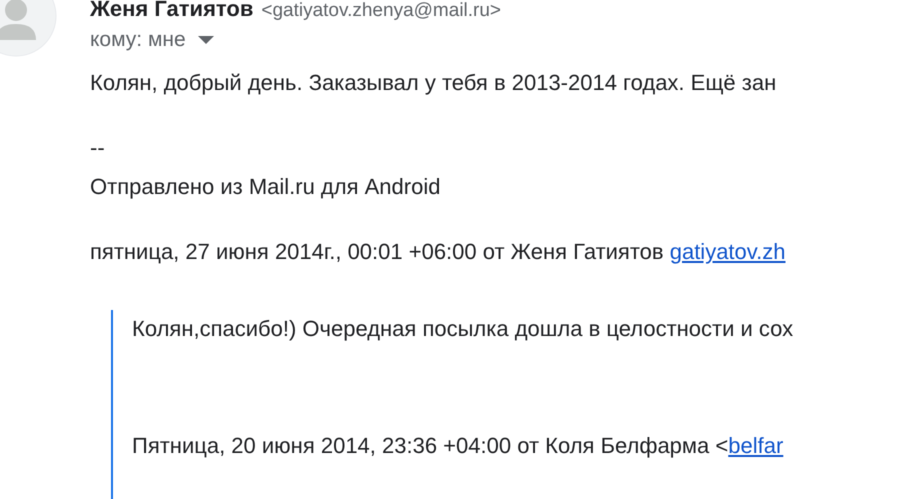 The height and width of the screenshot is (499, 913). I want to click on email-link: belfar, so click(756, 445).